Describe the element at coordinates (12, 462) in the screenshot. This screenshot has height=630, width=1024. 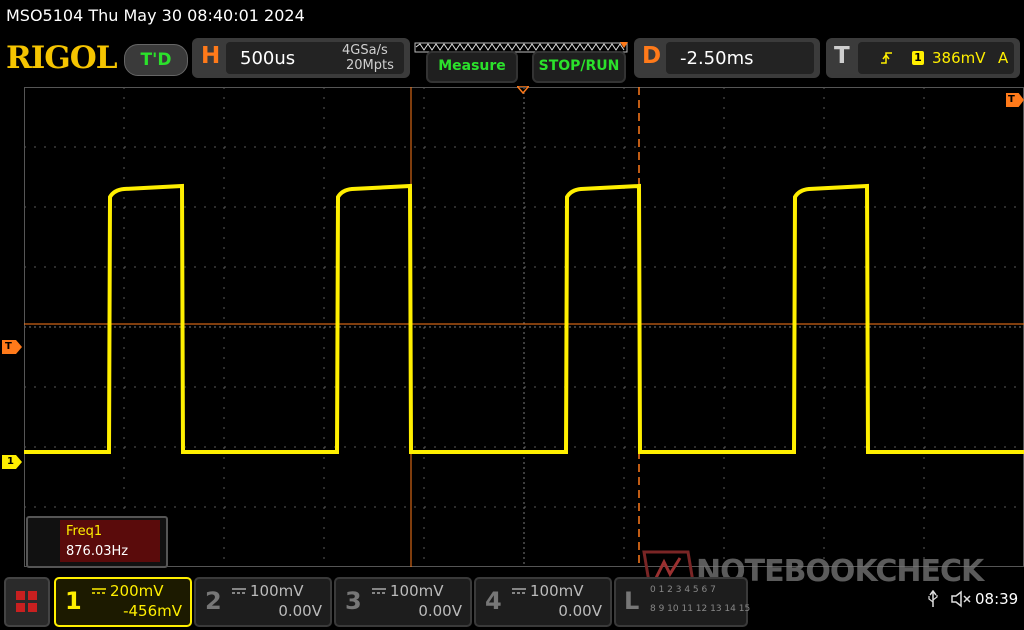
I see `channel1-offset-marker: 1` at that location.